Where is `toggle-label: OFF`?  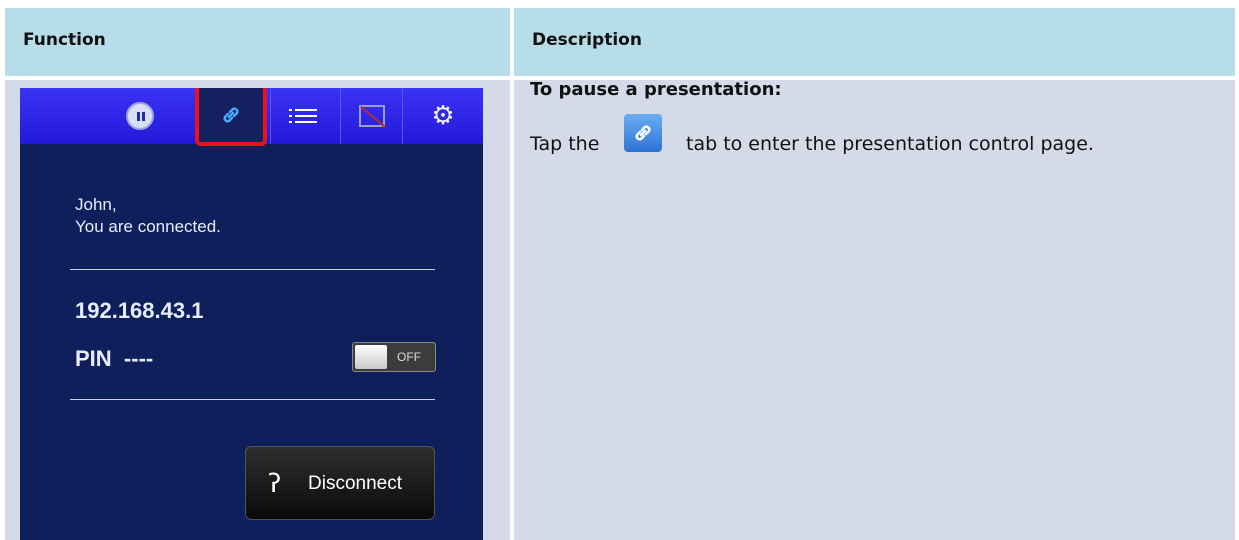
toggle-label: OFF is located at coordinates (409, 357).